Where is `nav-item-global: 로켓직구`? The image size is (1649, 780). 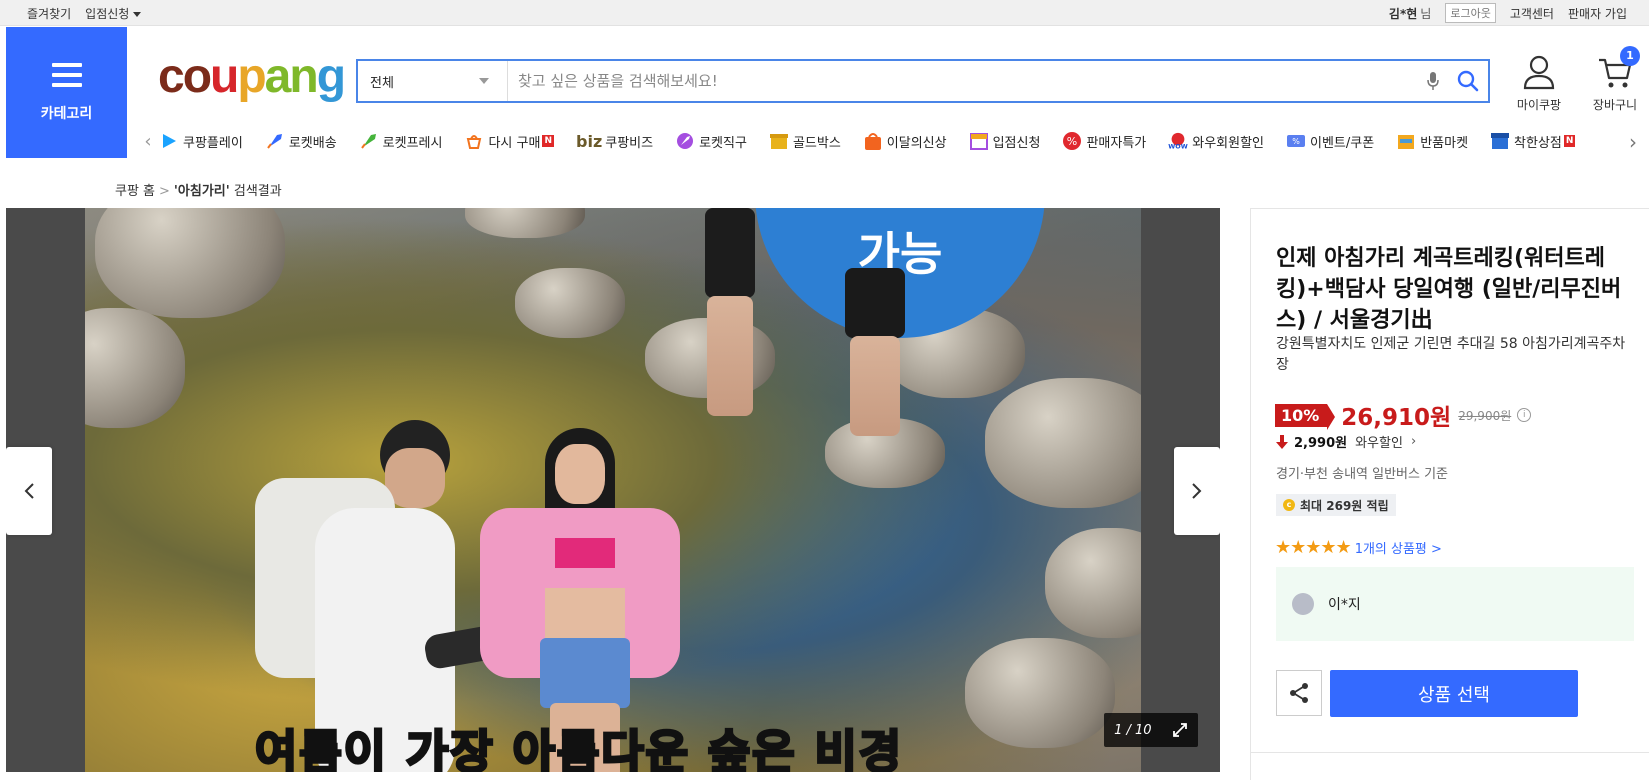
nav-item-global: 로켓직구 is located at coordinates (711, 141).